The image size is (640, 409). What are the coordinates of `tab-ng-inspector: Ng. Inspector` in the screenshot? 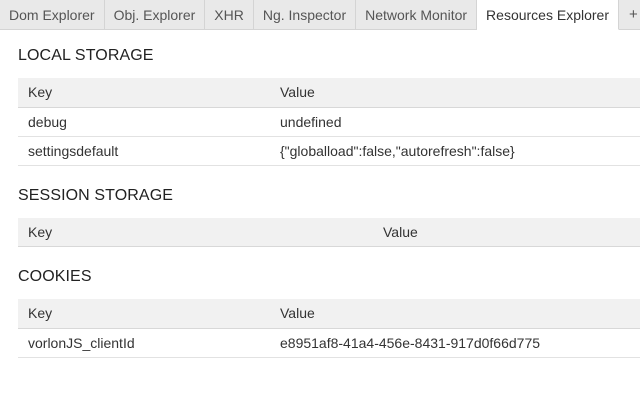 It's located at (305, 14).